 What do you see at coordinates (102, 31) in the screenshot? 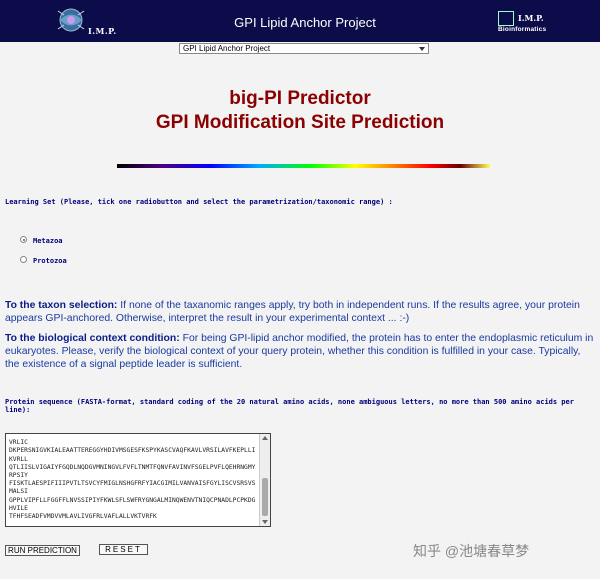
I see `left-logo-text: I.M.P.` at bounding box center [102, 31].